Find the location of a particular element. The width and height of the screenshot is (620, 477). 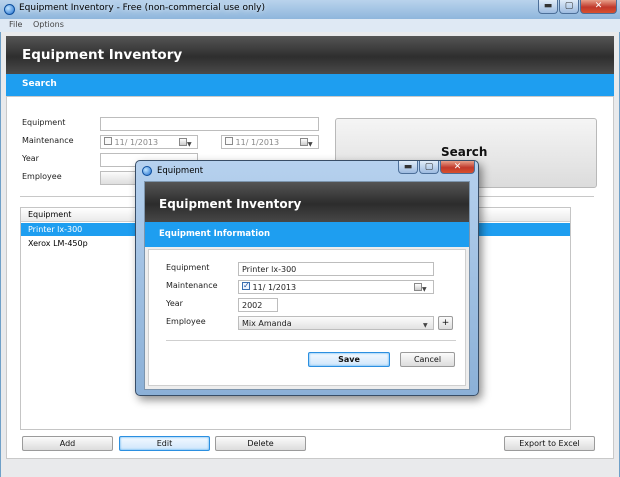

equipment-search-input is located at coordinates (209, 124).